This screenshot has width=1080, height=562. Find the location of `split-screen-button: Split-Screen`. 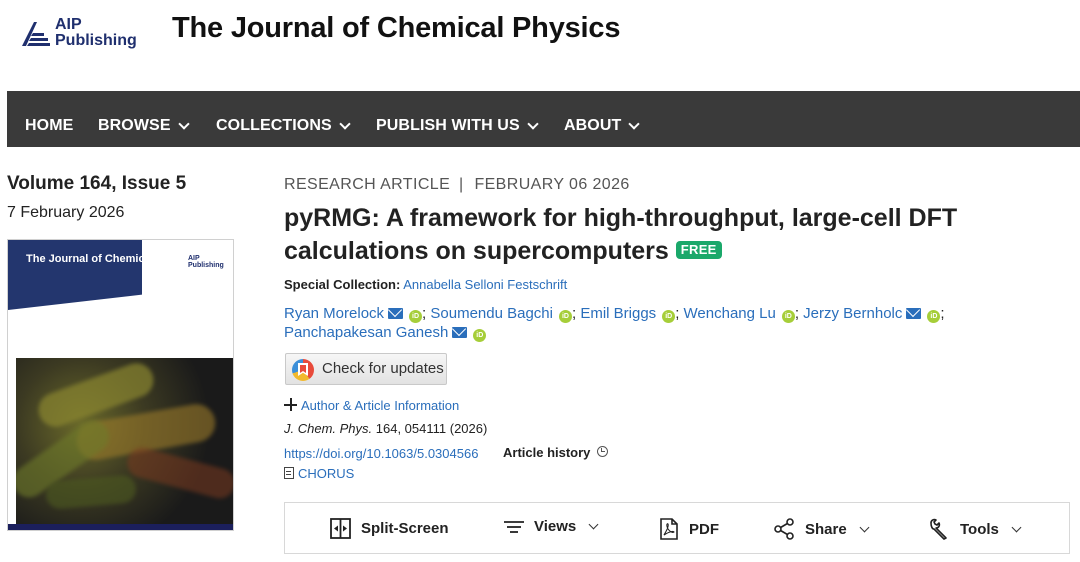

split-screen-button: Split-Screen is located at coordinates (389, 528).